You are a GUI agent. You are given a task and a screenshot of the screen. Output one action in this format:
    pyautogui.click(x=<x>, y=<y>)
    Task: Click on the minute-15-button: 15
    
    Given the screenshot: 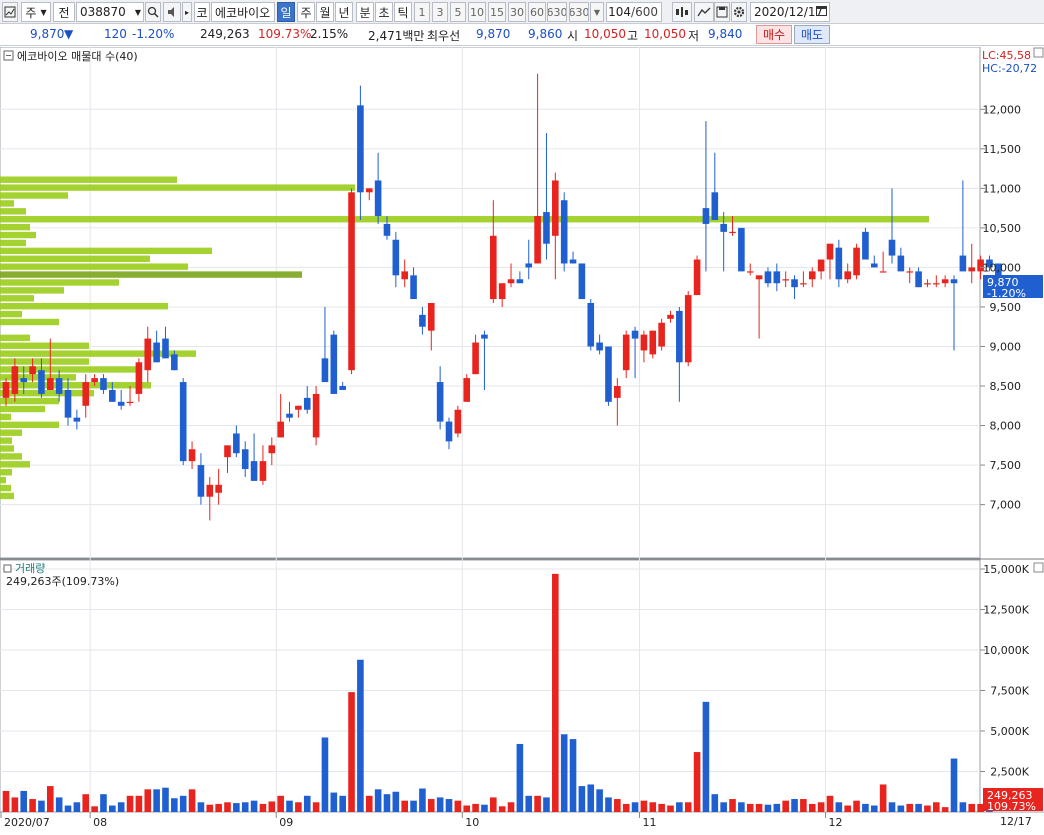 What is the action you would take?
    pyautogui.click(x=497, y=12)
    